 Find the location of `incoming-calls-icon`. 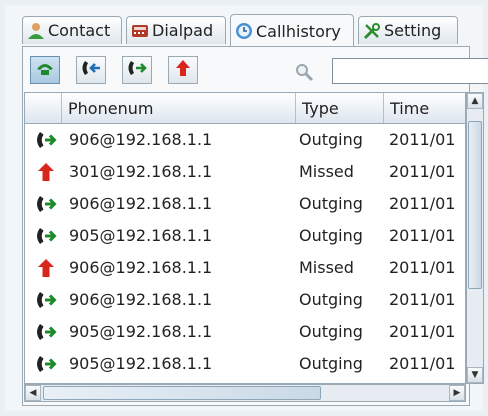

incoming-calls-icon is located at coordinates (91, 70).